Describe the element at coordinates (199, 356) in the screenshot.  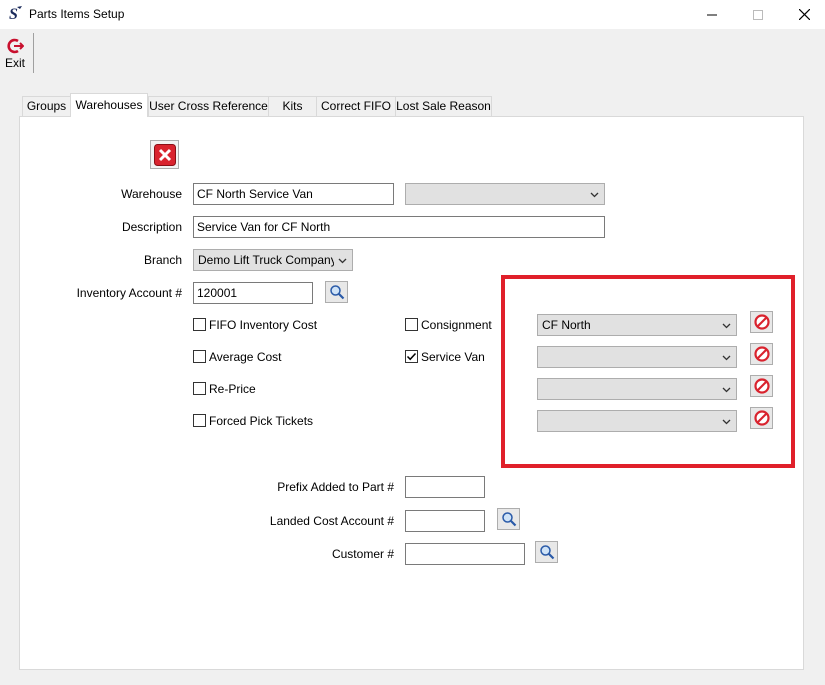
I see `average-cost-checkbox` at that location.